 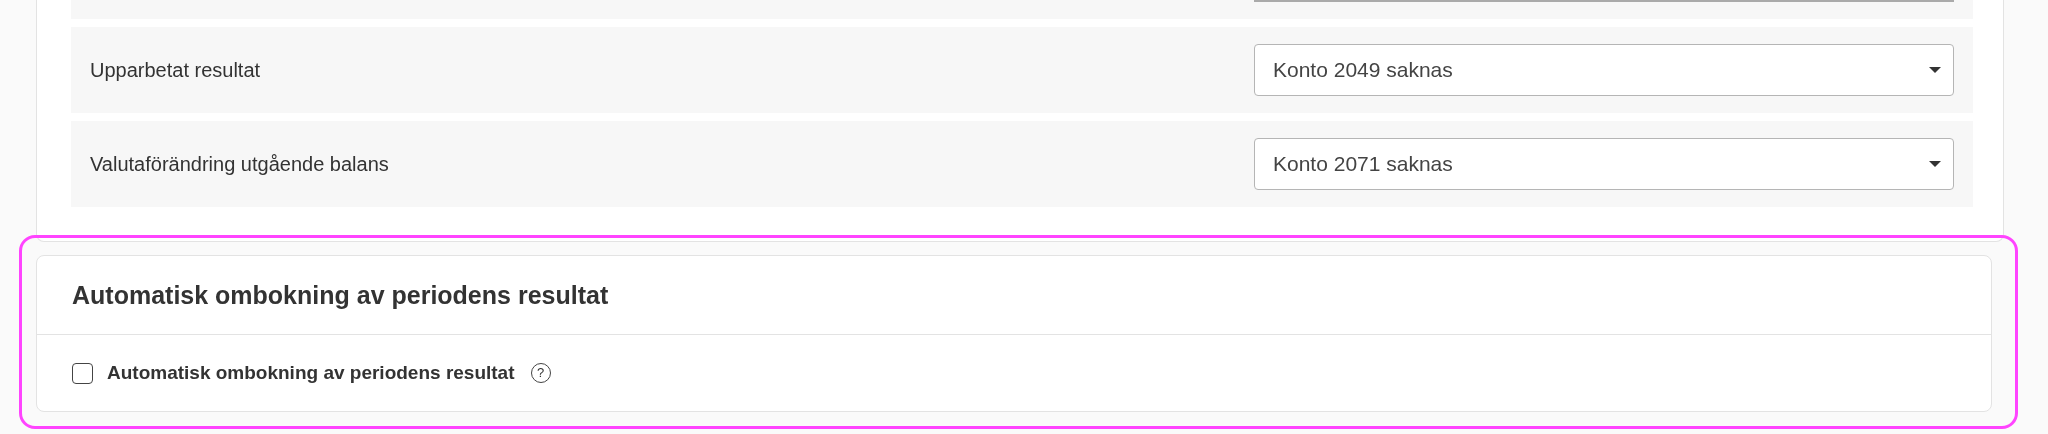 What do you see at coordinates (340, 295) in the screenshot?
I see `section-title: Automatisk ombokning av periodens resultat` at bounding box center [340, 295].